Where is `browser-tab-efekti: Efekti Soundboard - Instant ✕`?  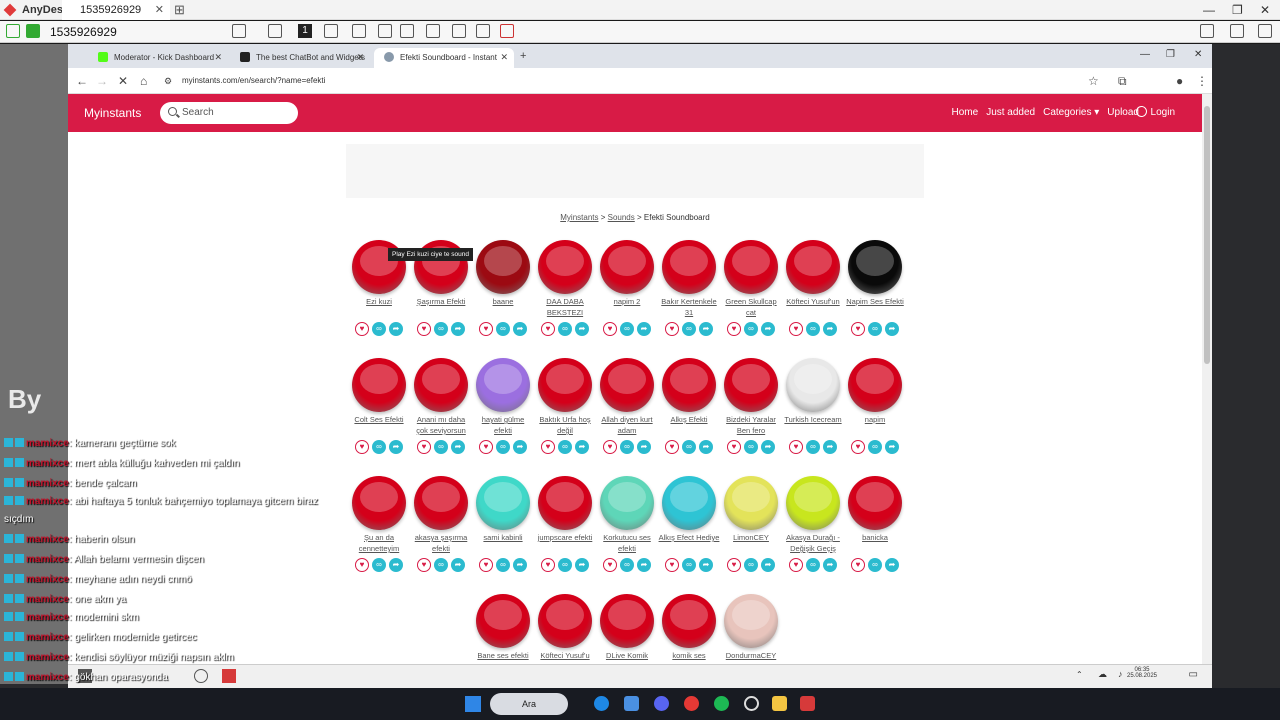
browser-tab-efekti: Efekti Soundboard - Instant ✕ is located at coordinates (444, 58).